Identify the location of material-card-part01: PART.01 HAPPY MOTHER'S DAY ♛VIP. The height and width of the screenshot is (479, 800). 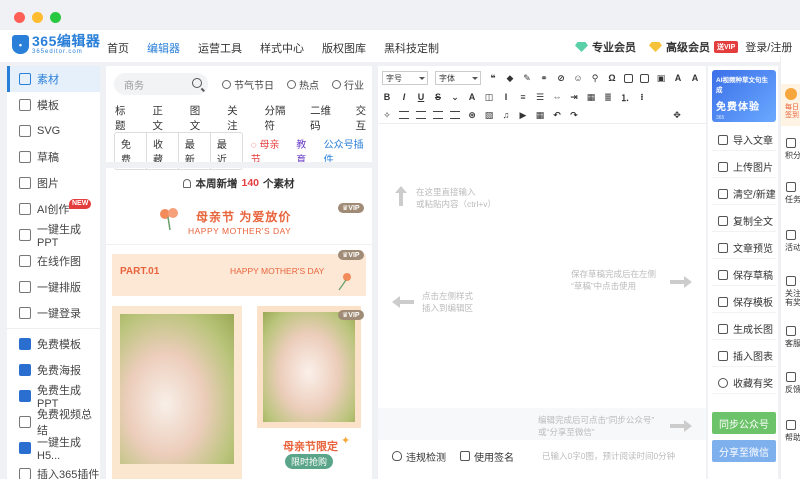
(239, 273).